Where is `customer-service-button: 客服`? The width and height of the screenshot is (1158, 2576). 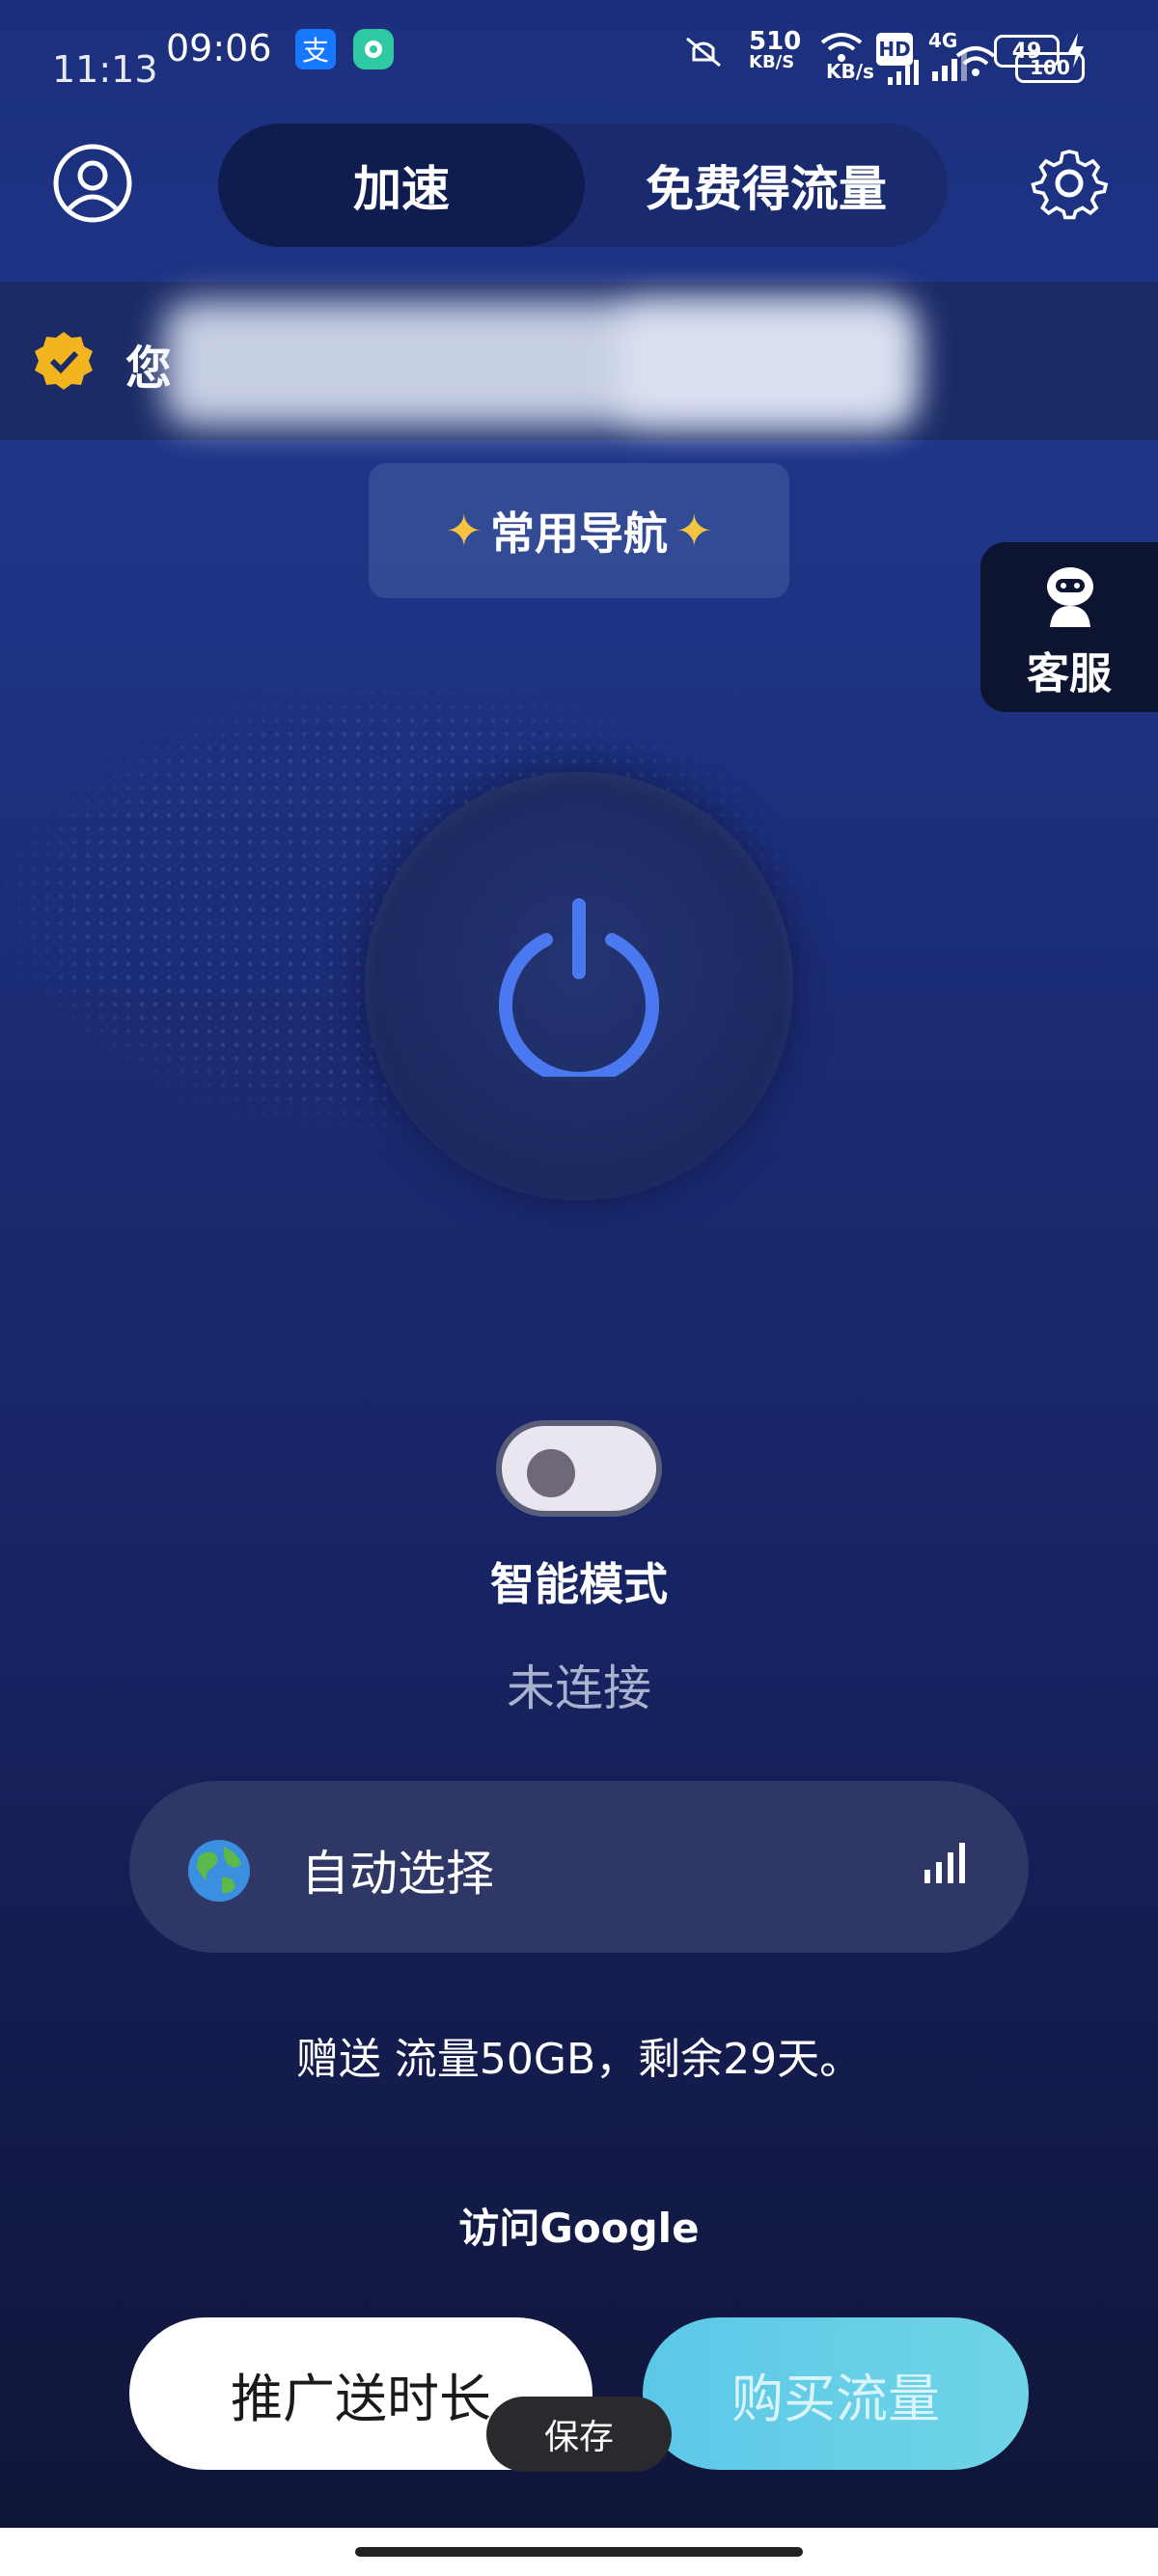 customer-service-button: 客服 is located at coordinates (1069, 627).